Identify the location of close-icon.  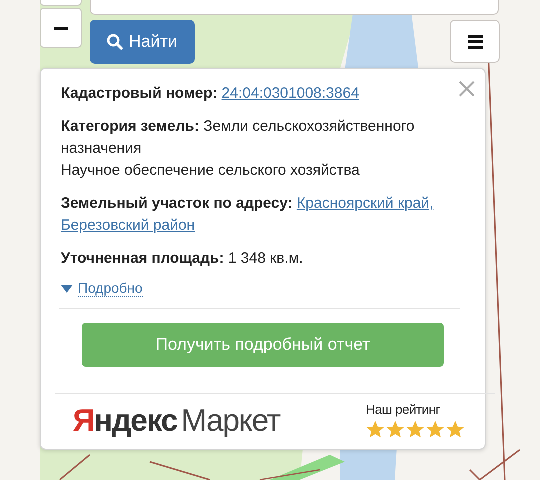
(467, 89).